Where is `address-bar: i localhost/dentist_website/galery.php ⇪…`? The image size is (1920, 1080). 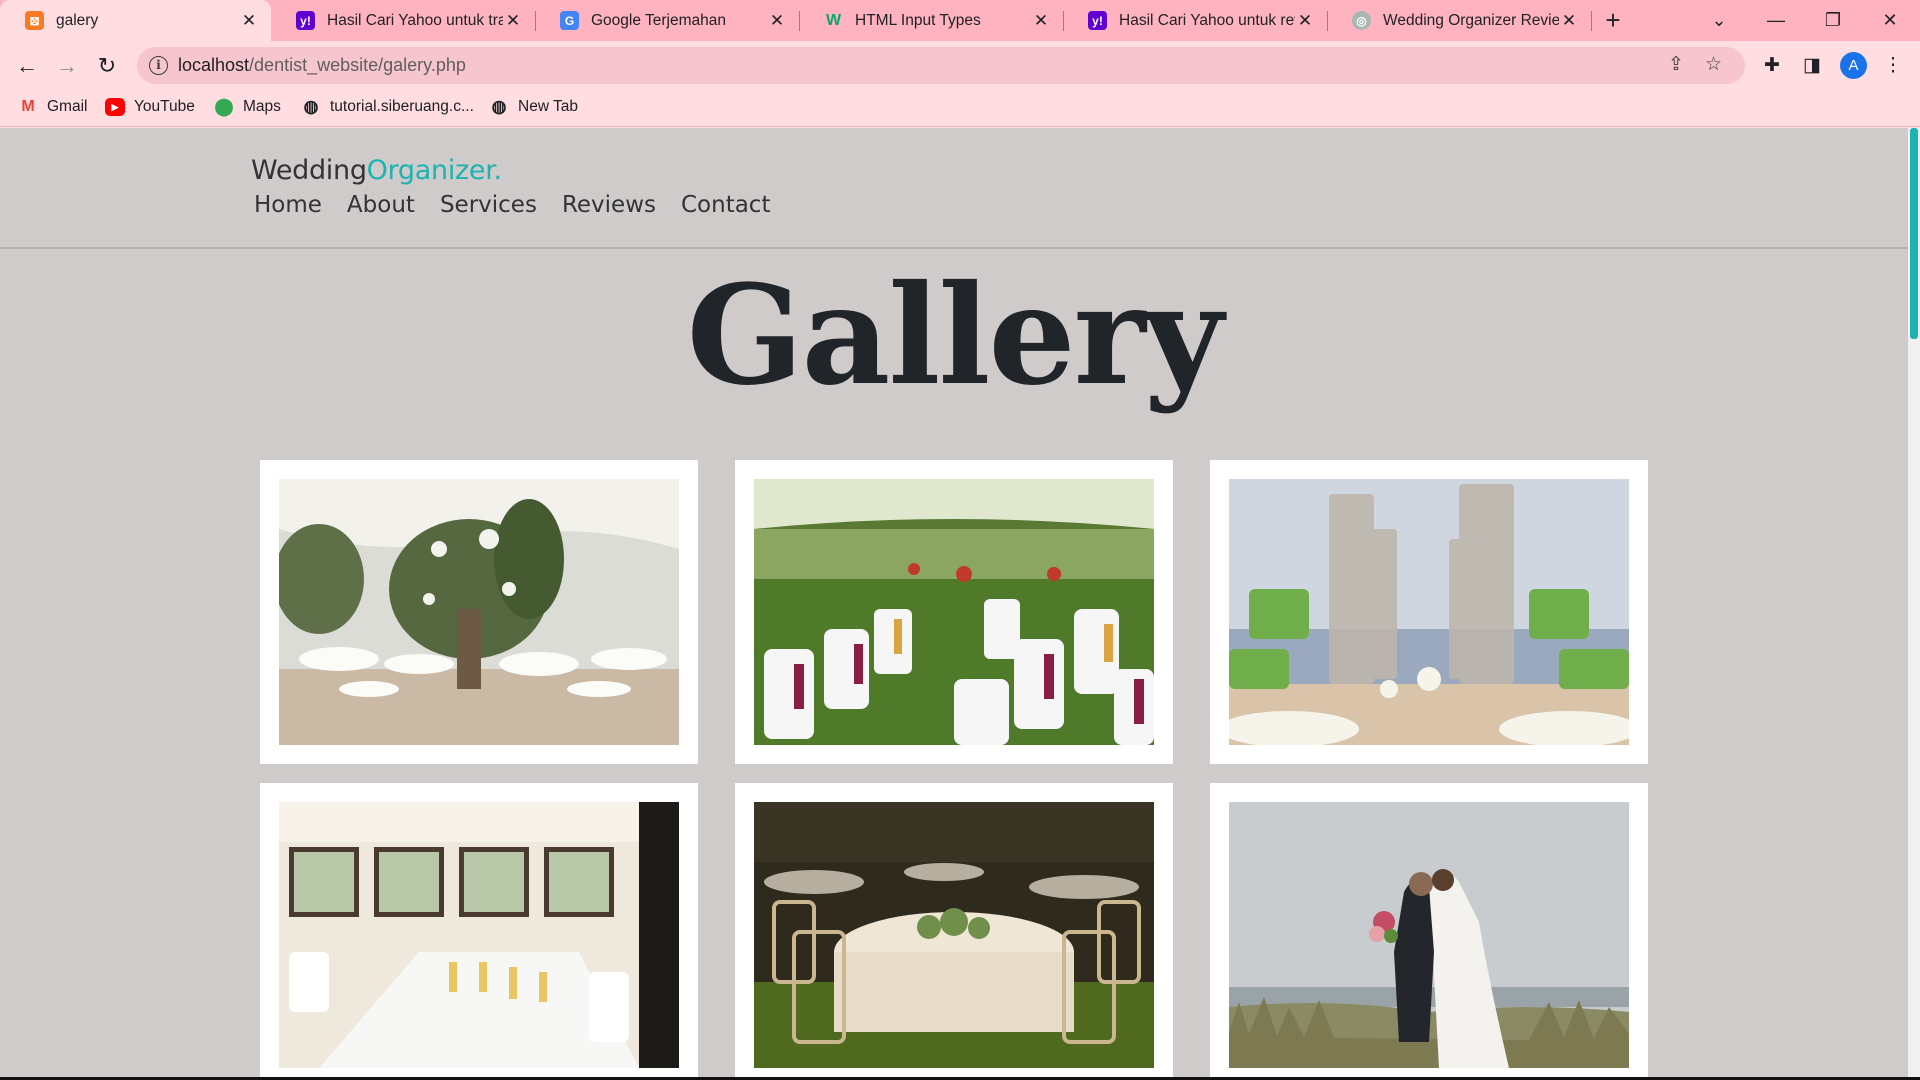 address-bar: i localhost/dentist_website/galery.php ⇪… is located at coordinates (941, 65).